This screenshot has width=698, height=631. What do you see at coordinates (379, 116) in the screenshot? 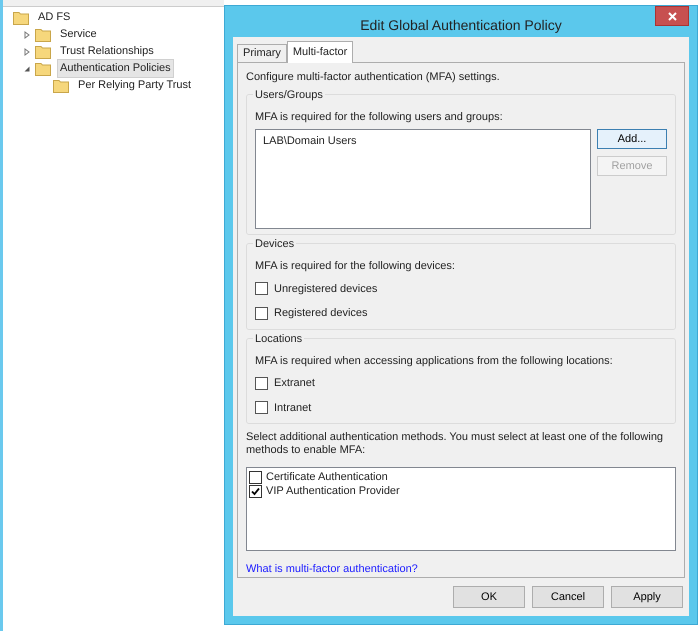
I see `users-description: MFA is required for the following users and groups:` at bounding box center [379, 116].